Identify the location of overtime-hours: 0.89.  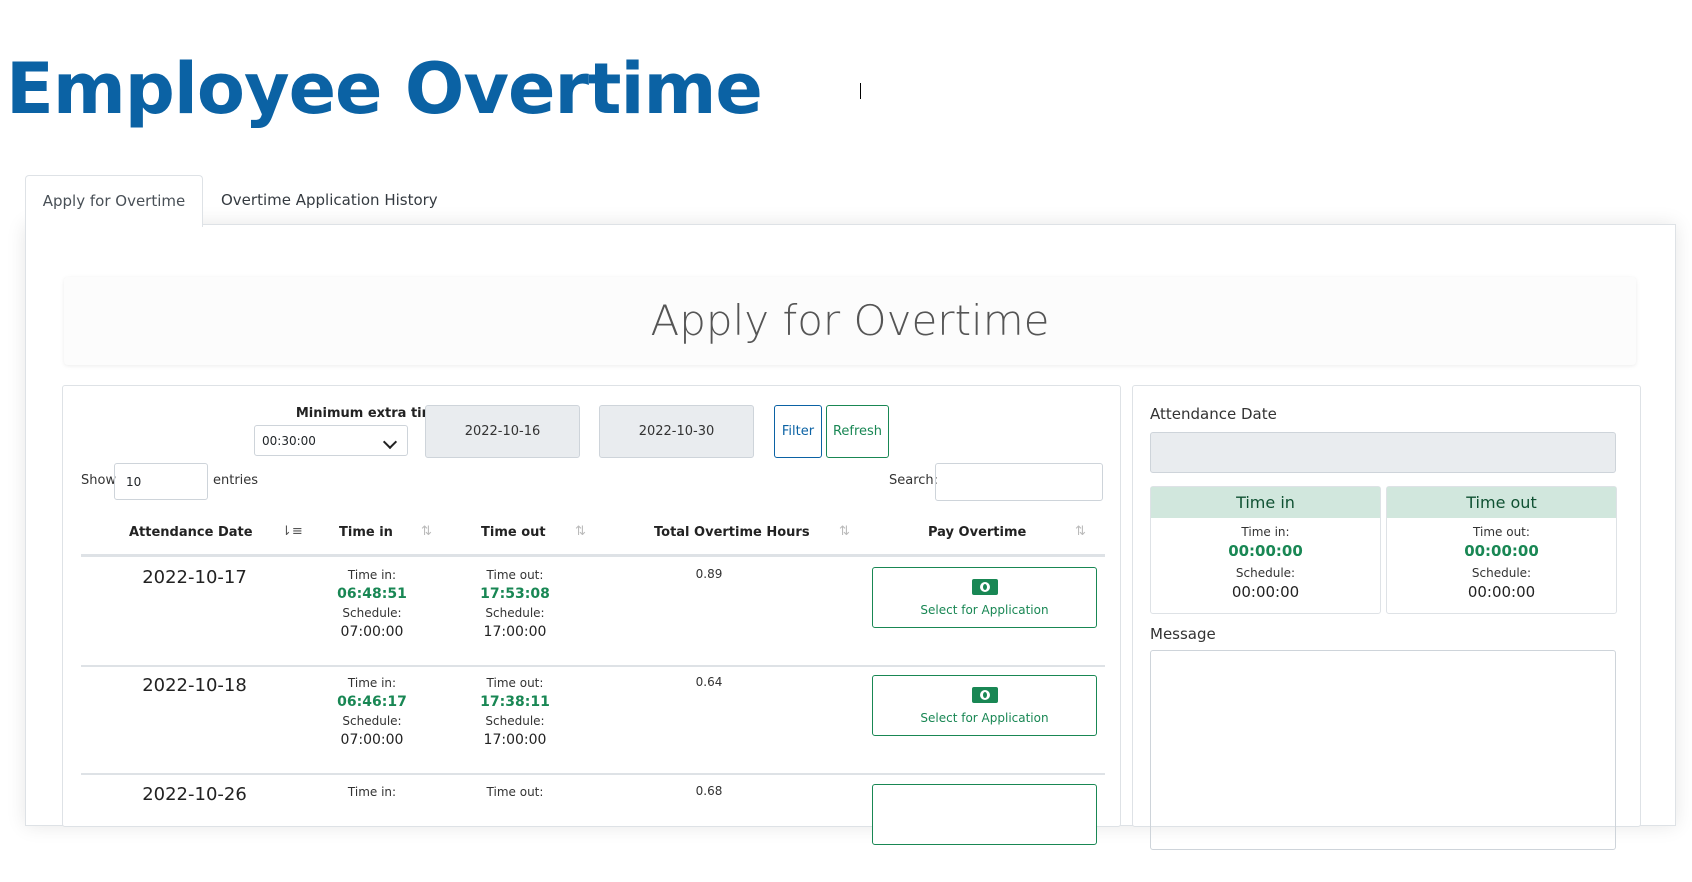
(709, 574).